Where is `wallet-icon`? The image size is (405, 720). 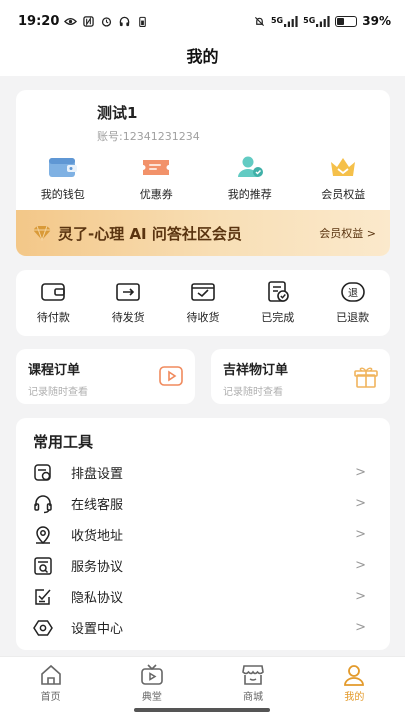
wallet-icon is located at coordinates (62, 167).